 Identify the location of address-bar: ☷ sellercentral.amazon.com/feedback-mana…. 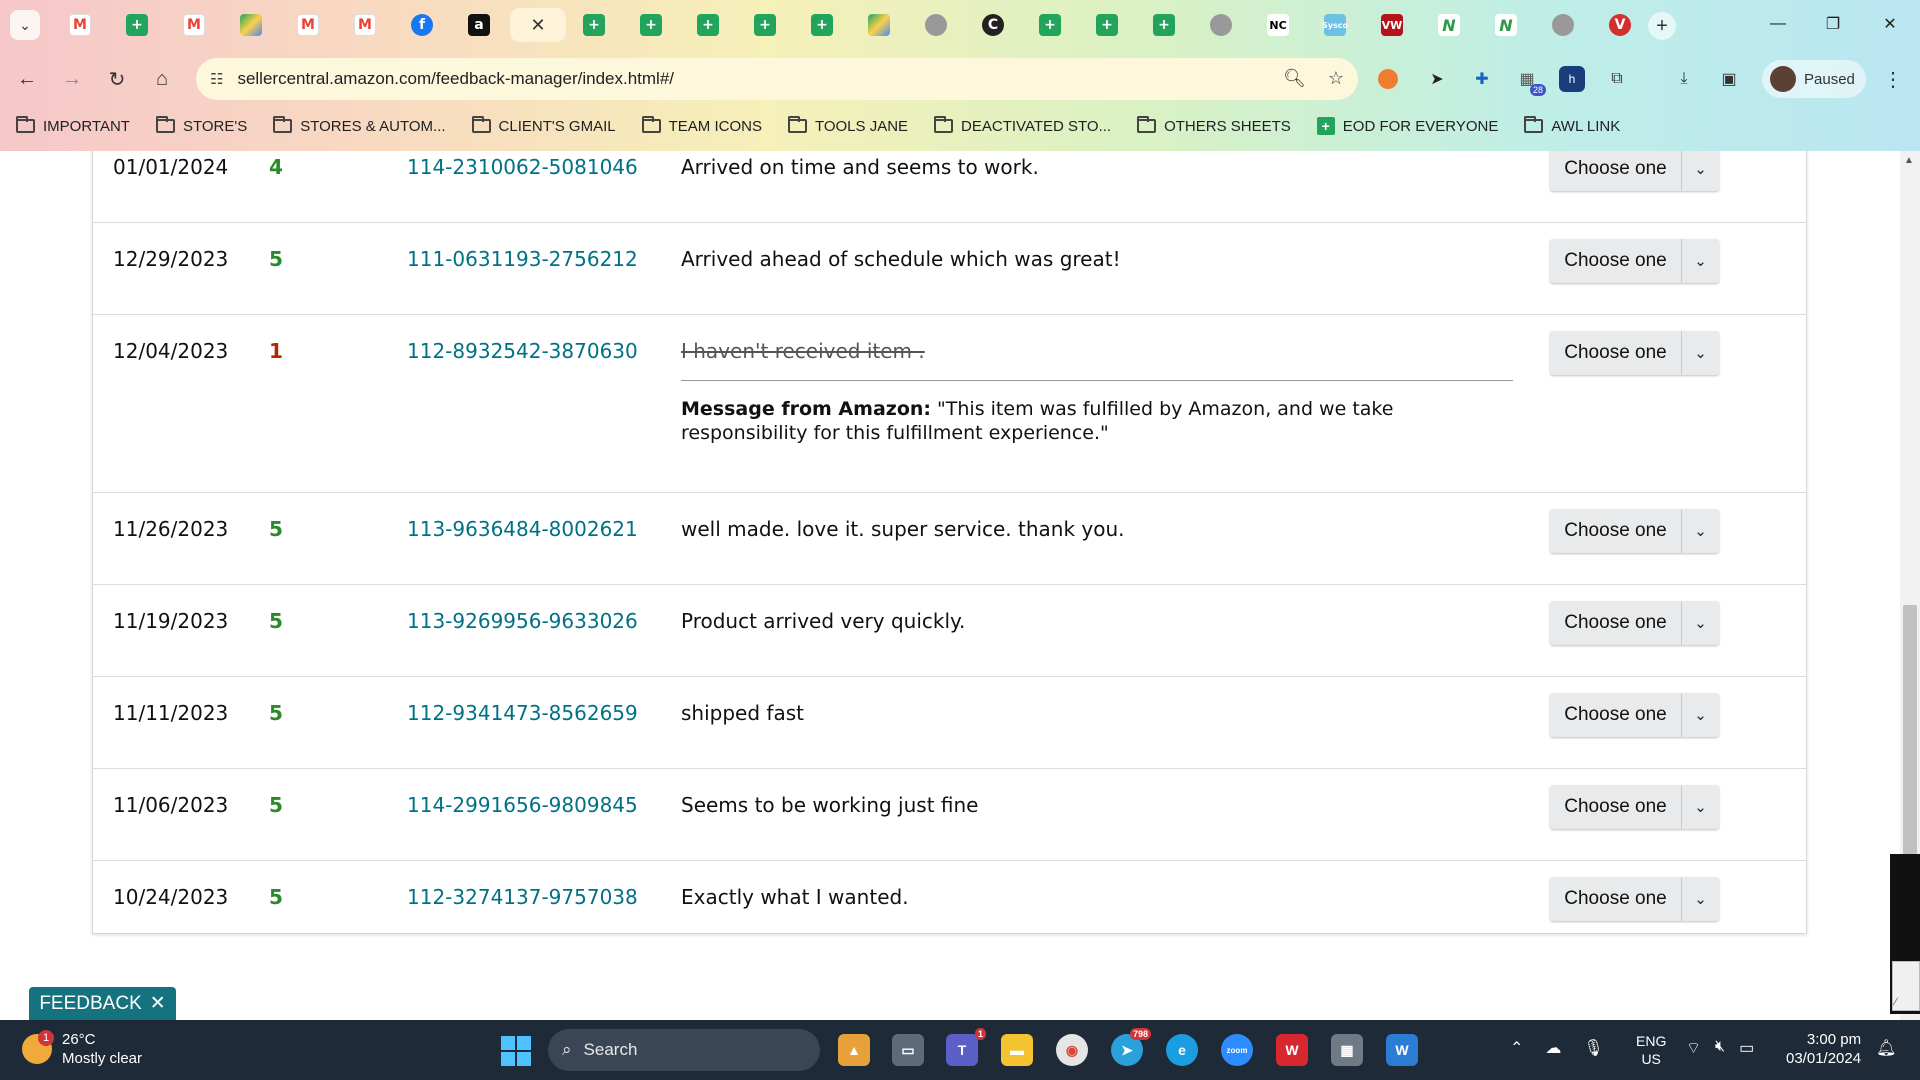
(777, 79).